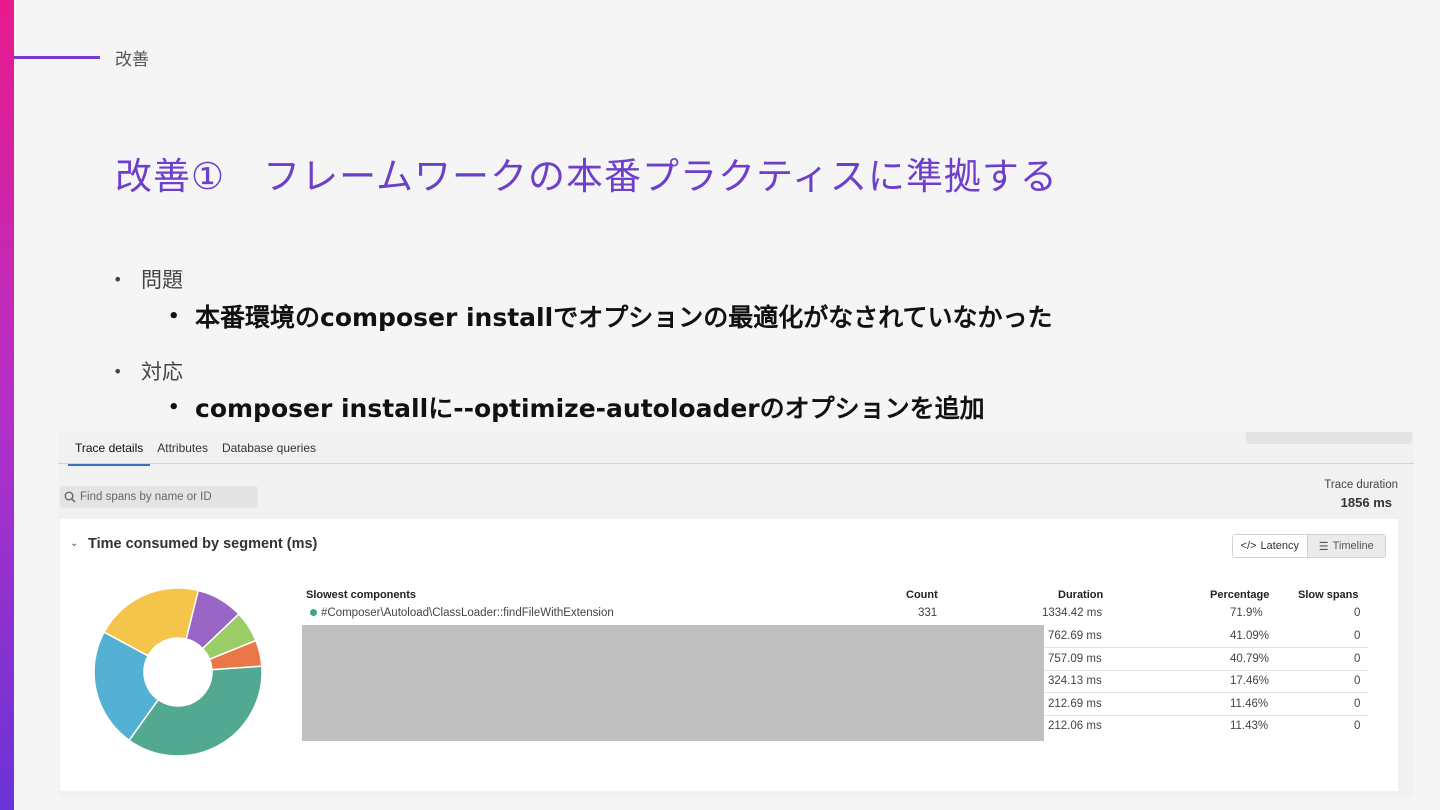 The image size is (1440, 810). Describe the element at coordinates (1250, 636) in the screenshot. I see `row-percentage: 41.09%` at that location.